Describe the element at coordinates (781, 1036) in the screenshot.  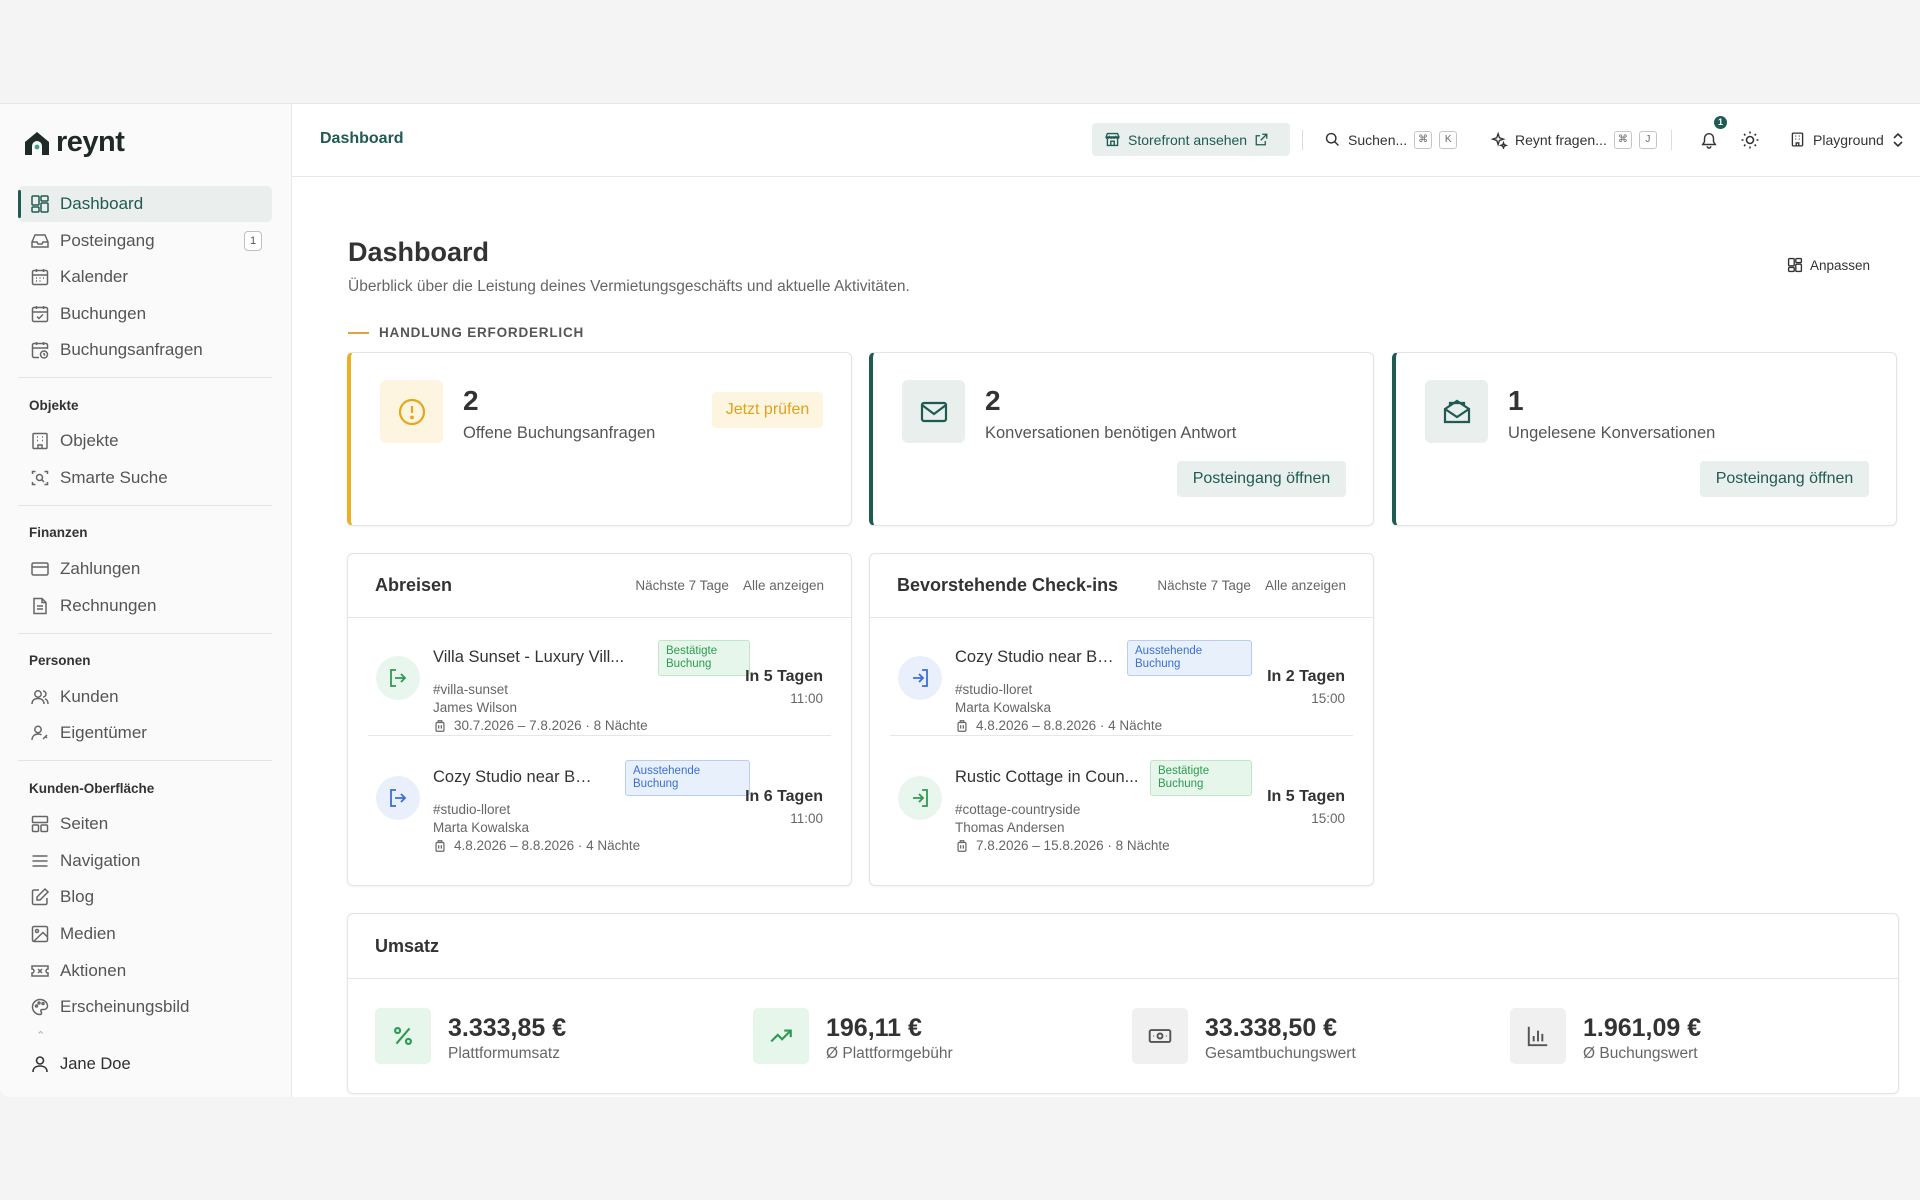
I see `trending-up-icon` at that location.